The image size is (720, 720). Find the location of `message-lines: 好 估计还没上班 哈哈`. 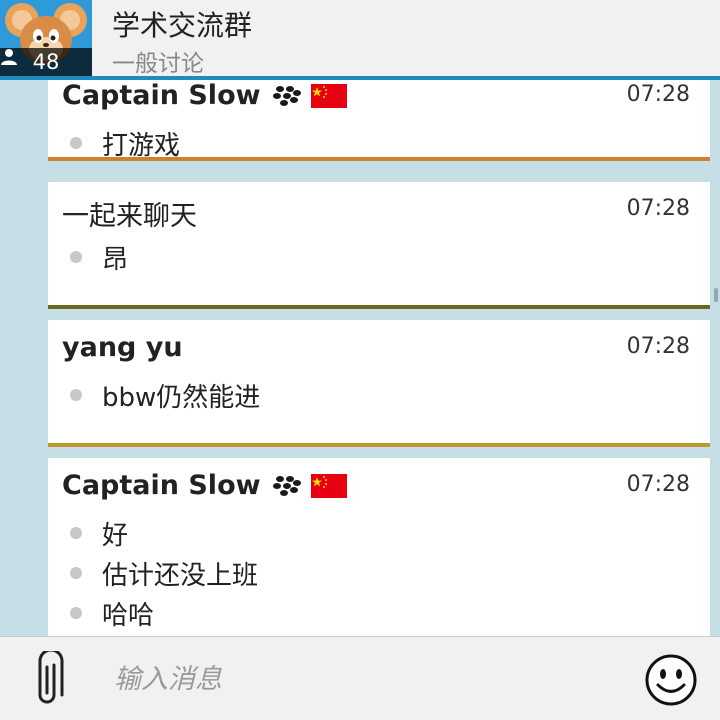

message-lines: 好 估计还没上班 哈哈 is located at coordinates (164, 573).